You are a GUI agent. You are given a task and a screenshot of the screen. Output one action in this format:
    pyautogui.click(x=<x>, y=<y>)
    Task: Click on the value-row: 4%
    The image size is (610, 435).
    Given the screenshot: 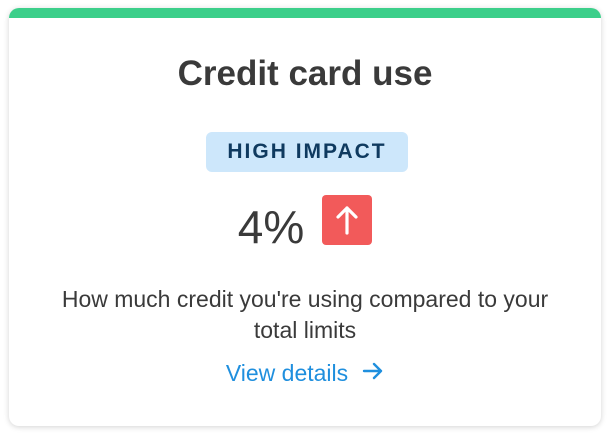 What is the action you would take?
    pyautogui.click(x=305, y=224)
    